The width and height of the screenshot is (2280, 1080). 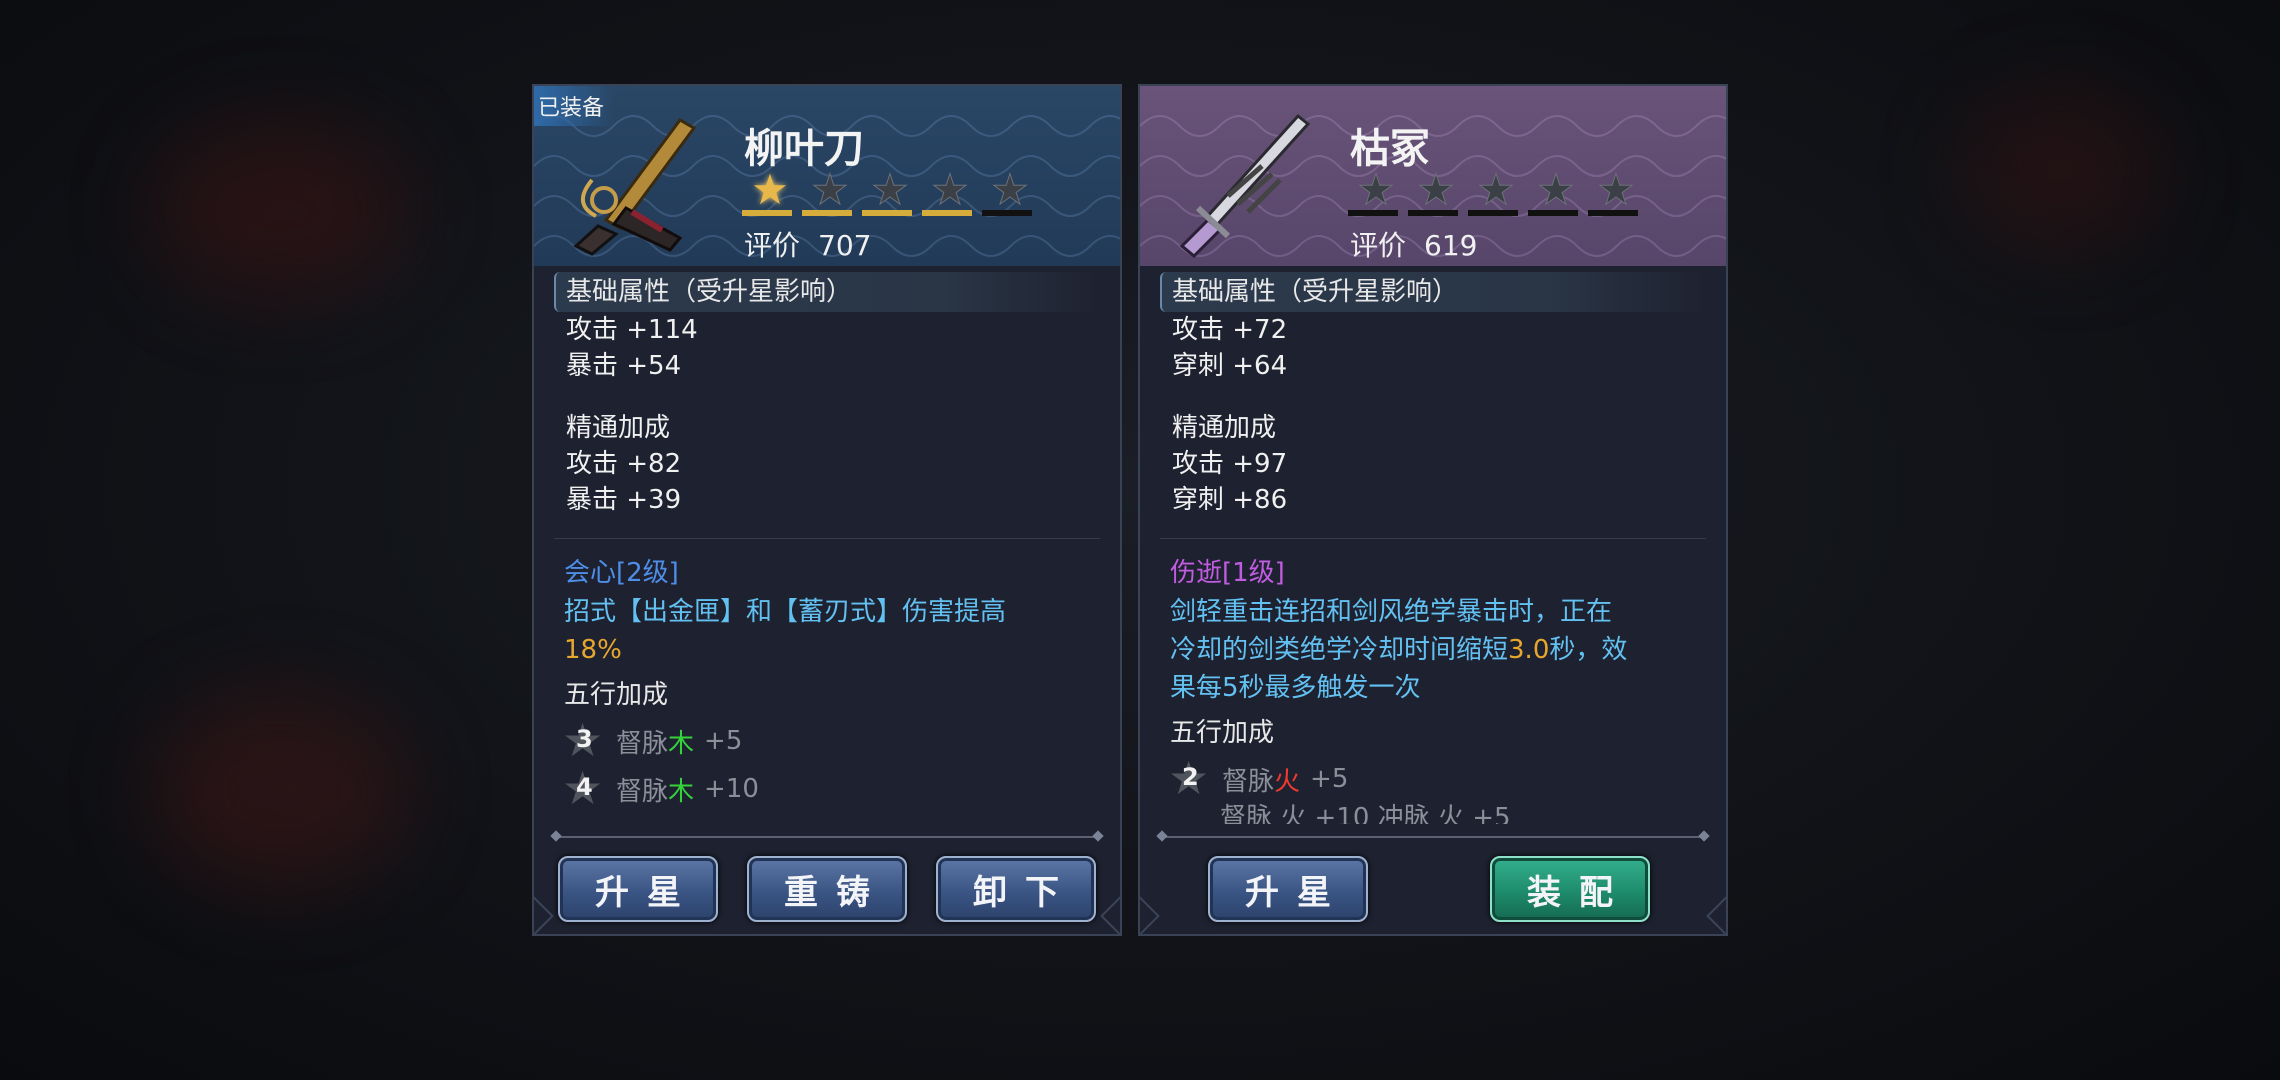 What do you see at coordinates (1189, 778) in the screenshot?
I see `element-star-icon: ★ 2` at bounding box center [1189, 778].